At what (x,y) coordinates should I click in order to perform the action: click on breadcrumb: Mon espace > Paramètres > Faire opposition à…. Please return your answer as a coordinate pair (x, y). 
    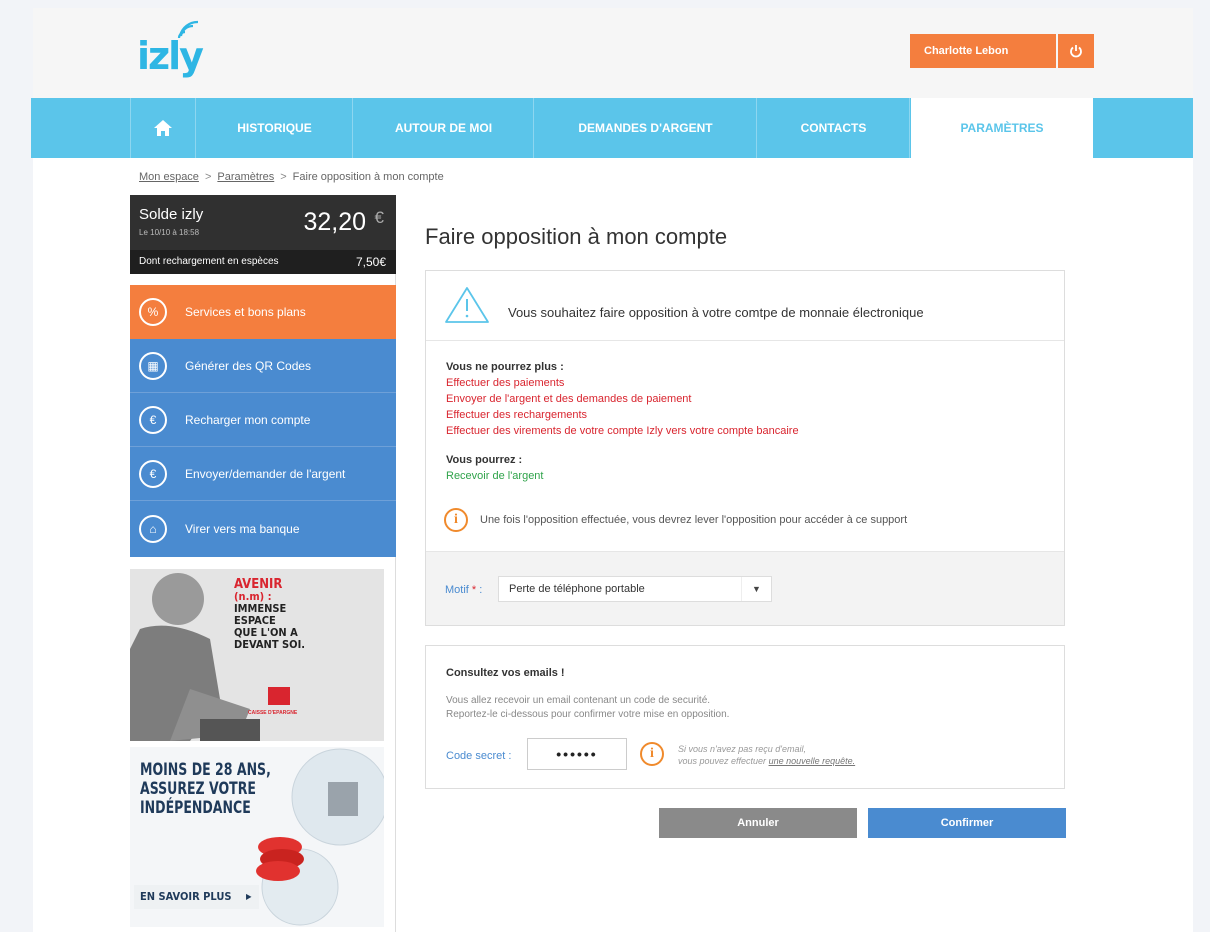
    Looking at the image, I should click on (291, 177).